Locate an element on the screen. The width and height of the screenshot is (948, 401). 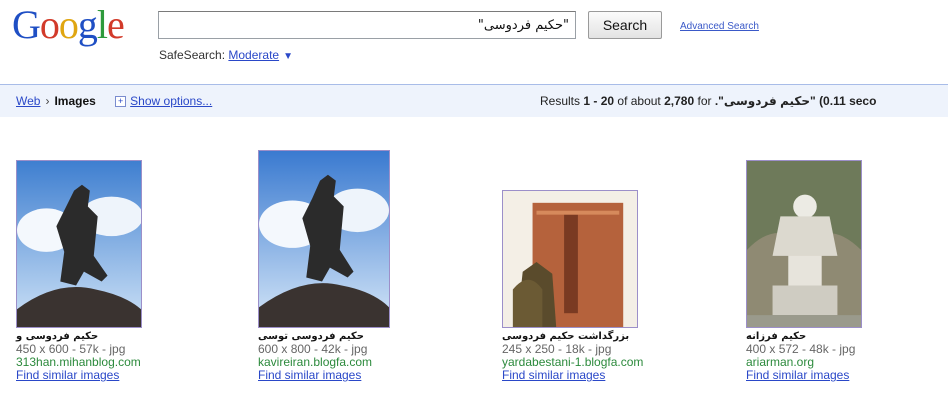
images-label: Images is located at coordinates (75, 101).